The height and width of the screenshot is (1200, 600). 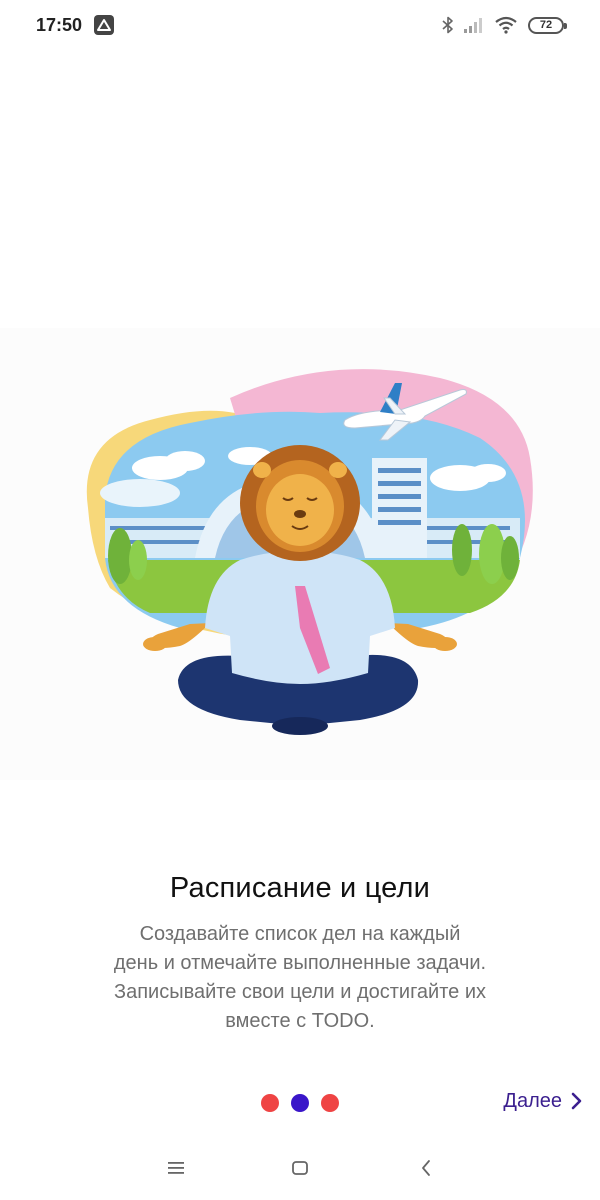 What do you see at coordinates (300, 26) in the screenshot?
I see `status-bar: 17:50 72` at bounding box center [300, 26].